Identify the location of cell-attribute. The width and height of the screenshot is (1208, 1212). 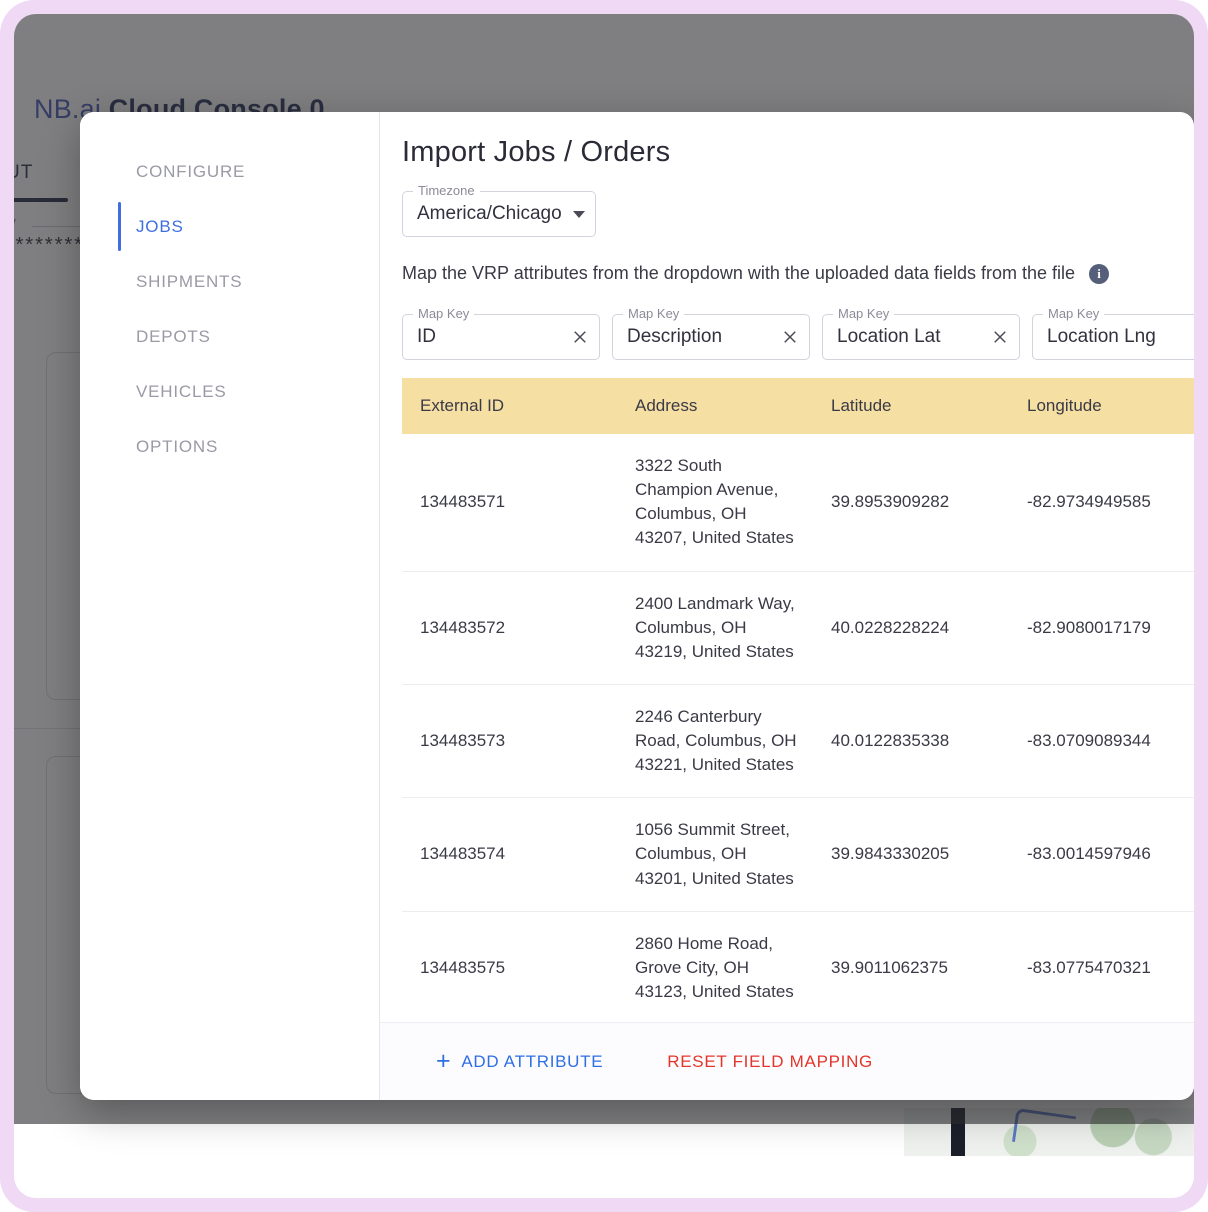
(1192, 503).